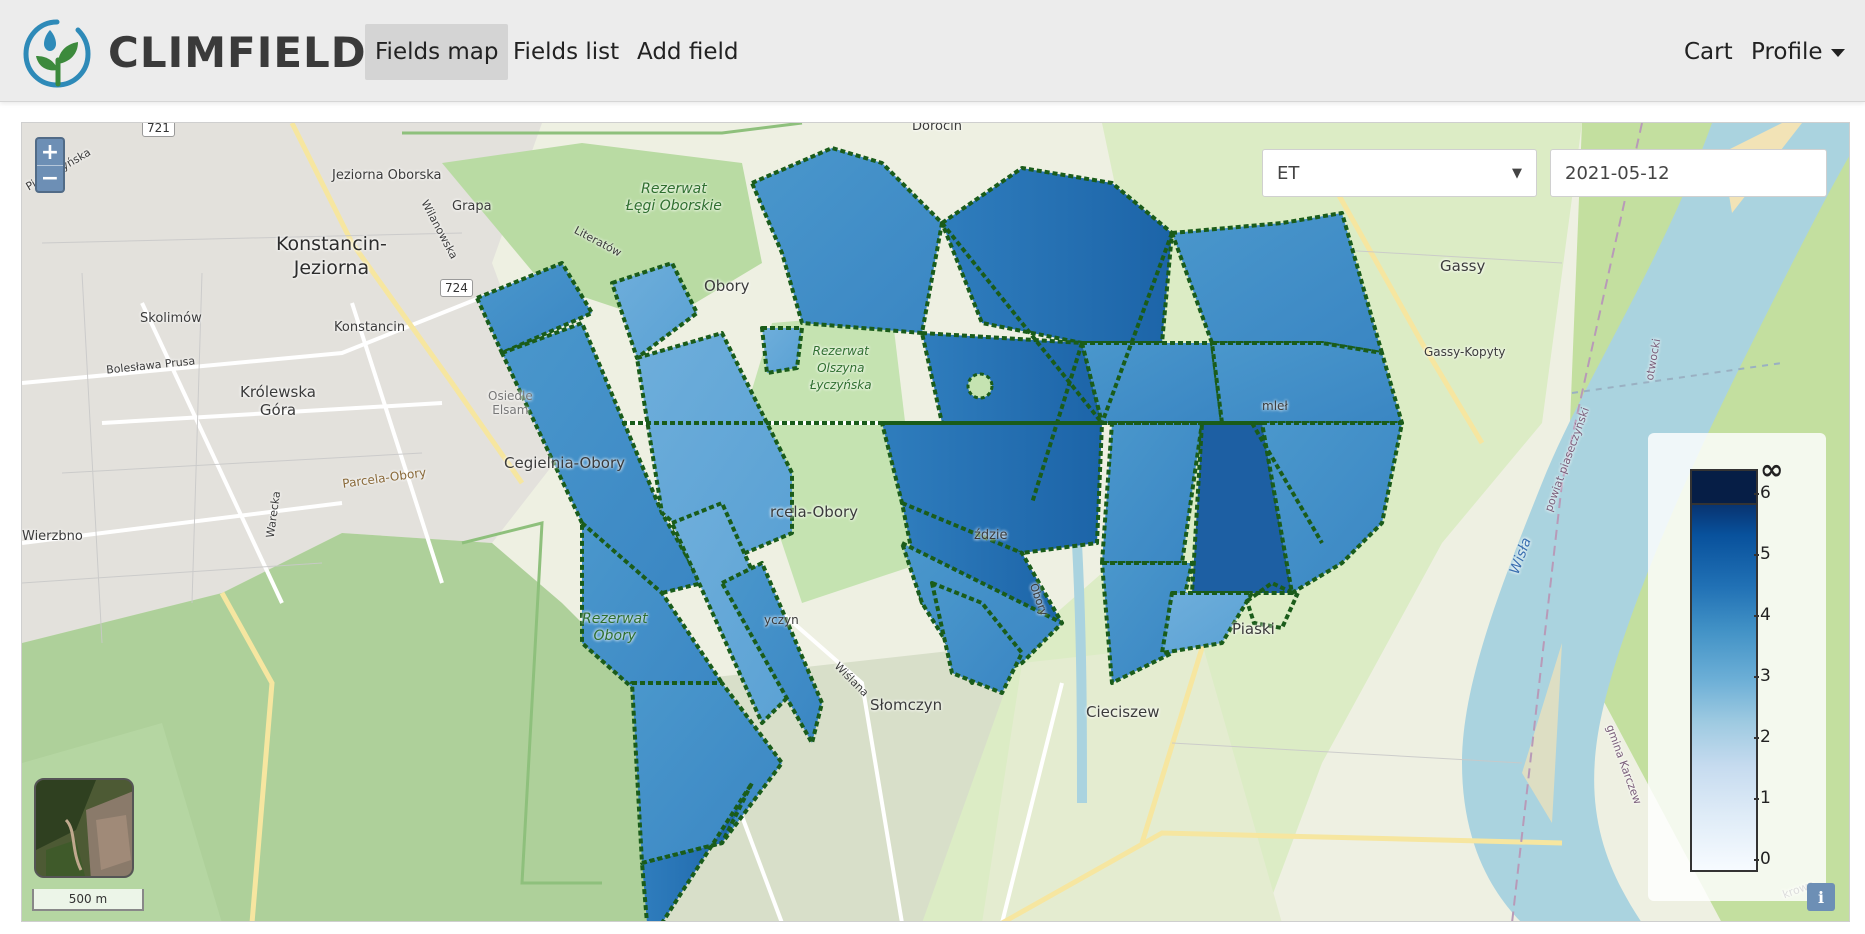 This screenshot has height=934, width=1865. I want to click on map-label-cieciszew: Cieciszew, so click(1123, 712).